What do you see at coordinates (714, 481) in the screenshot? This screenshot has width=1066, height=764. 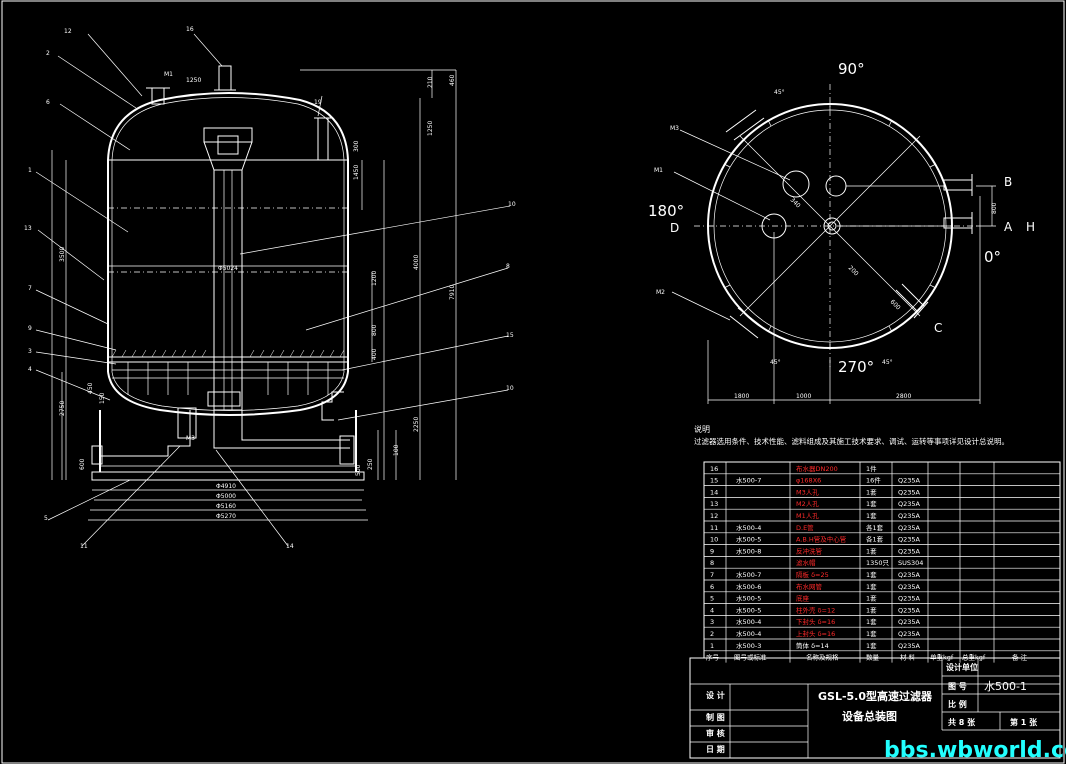 I see `bom-cell-no: 15` at bounding box center [714, 481].